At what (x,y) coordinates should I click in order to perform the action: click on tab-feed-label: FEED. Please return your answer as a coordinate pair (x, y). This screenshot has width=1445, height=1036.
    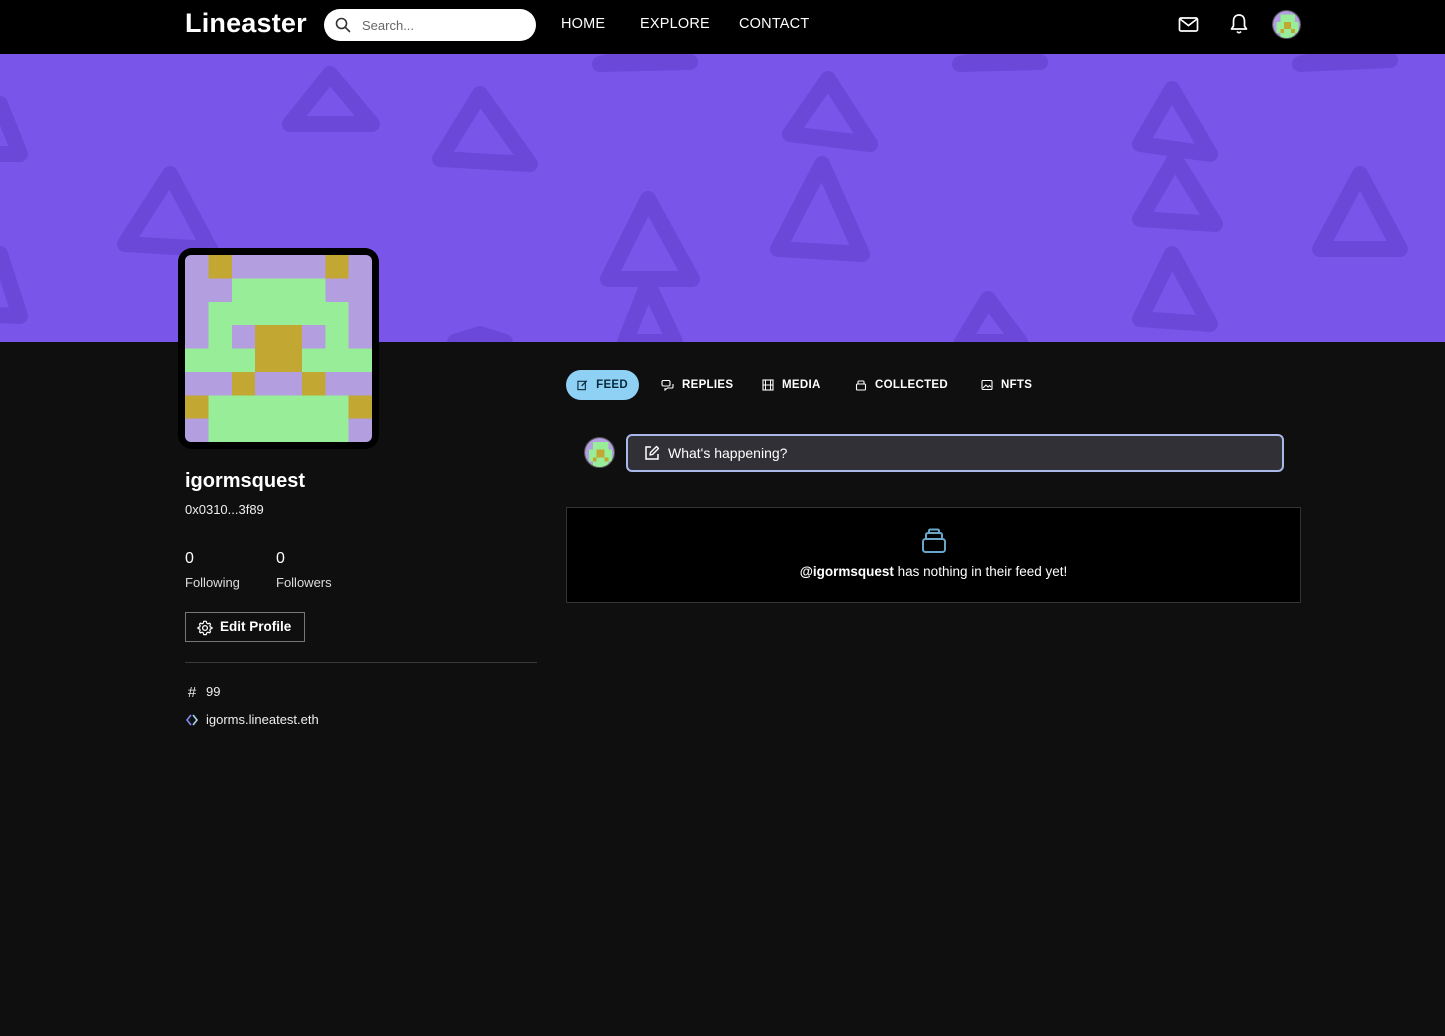
    Looking at the image, I should click on (612, 385).